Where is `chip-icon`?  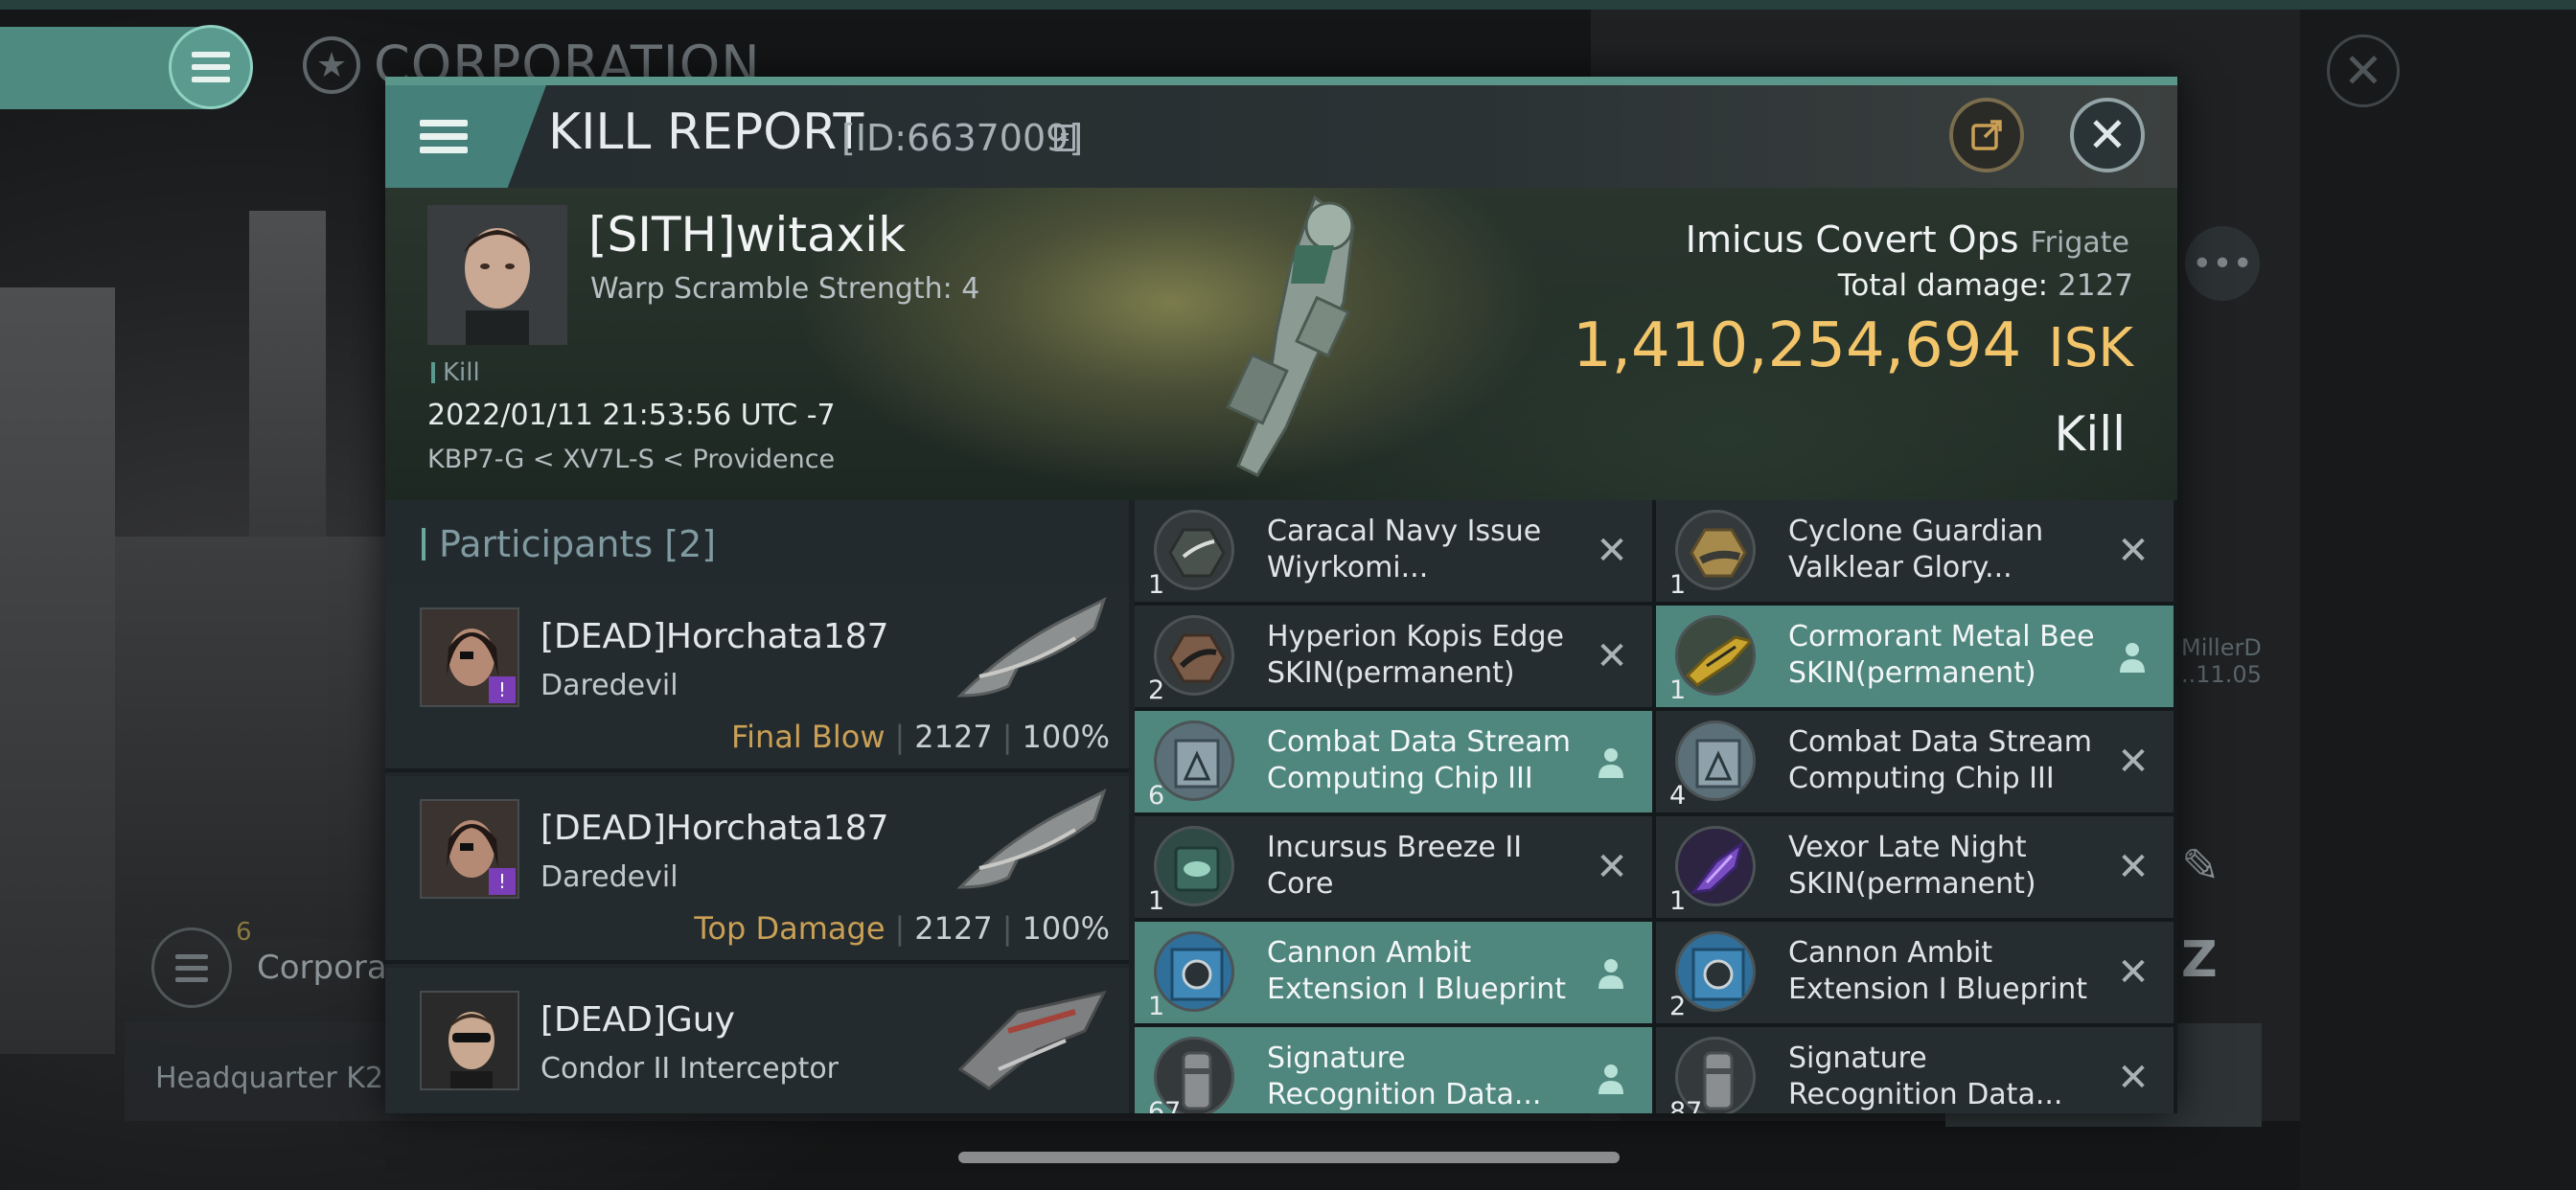
chip-icon is located at coordinates (1715, 761).